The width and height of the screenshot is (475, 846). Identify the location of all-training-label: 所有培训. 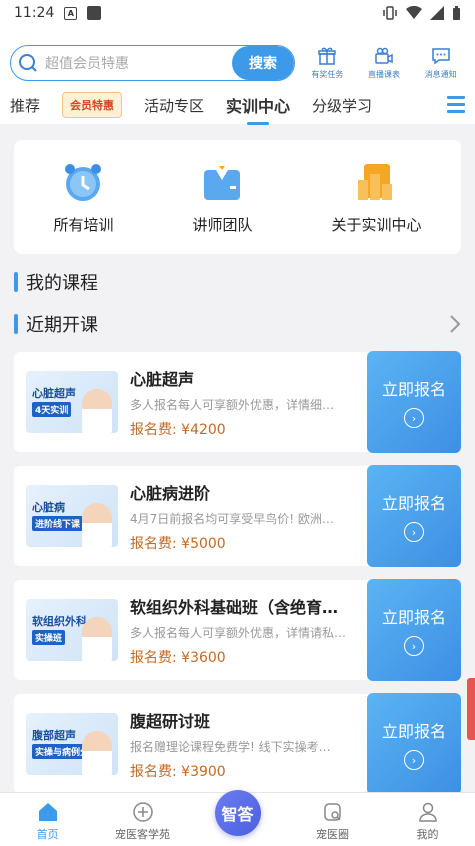
(83, 224).